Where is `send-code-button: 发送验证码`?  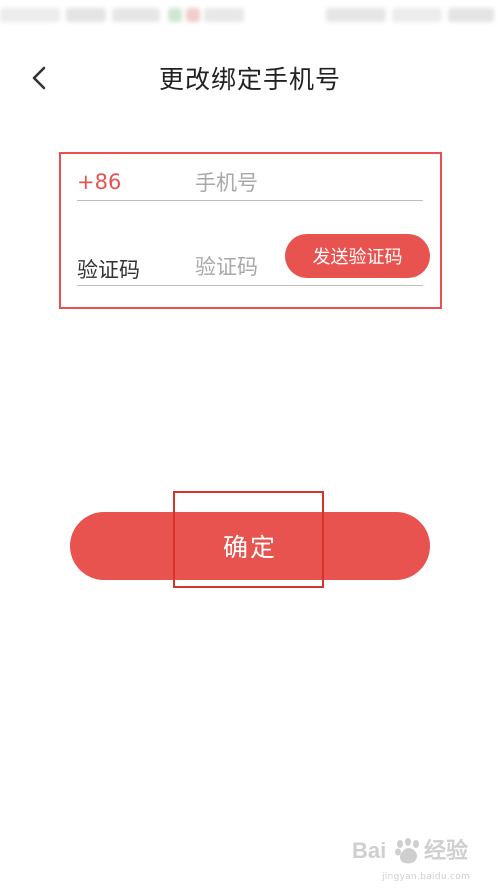
send-code-button: 发送验证码 is located at coordinates (357, 256).